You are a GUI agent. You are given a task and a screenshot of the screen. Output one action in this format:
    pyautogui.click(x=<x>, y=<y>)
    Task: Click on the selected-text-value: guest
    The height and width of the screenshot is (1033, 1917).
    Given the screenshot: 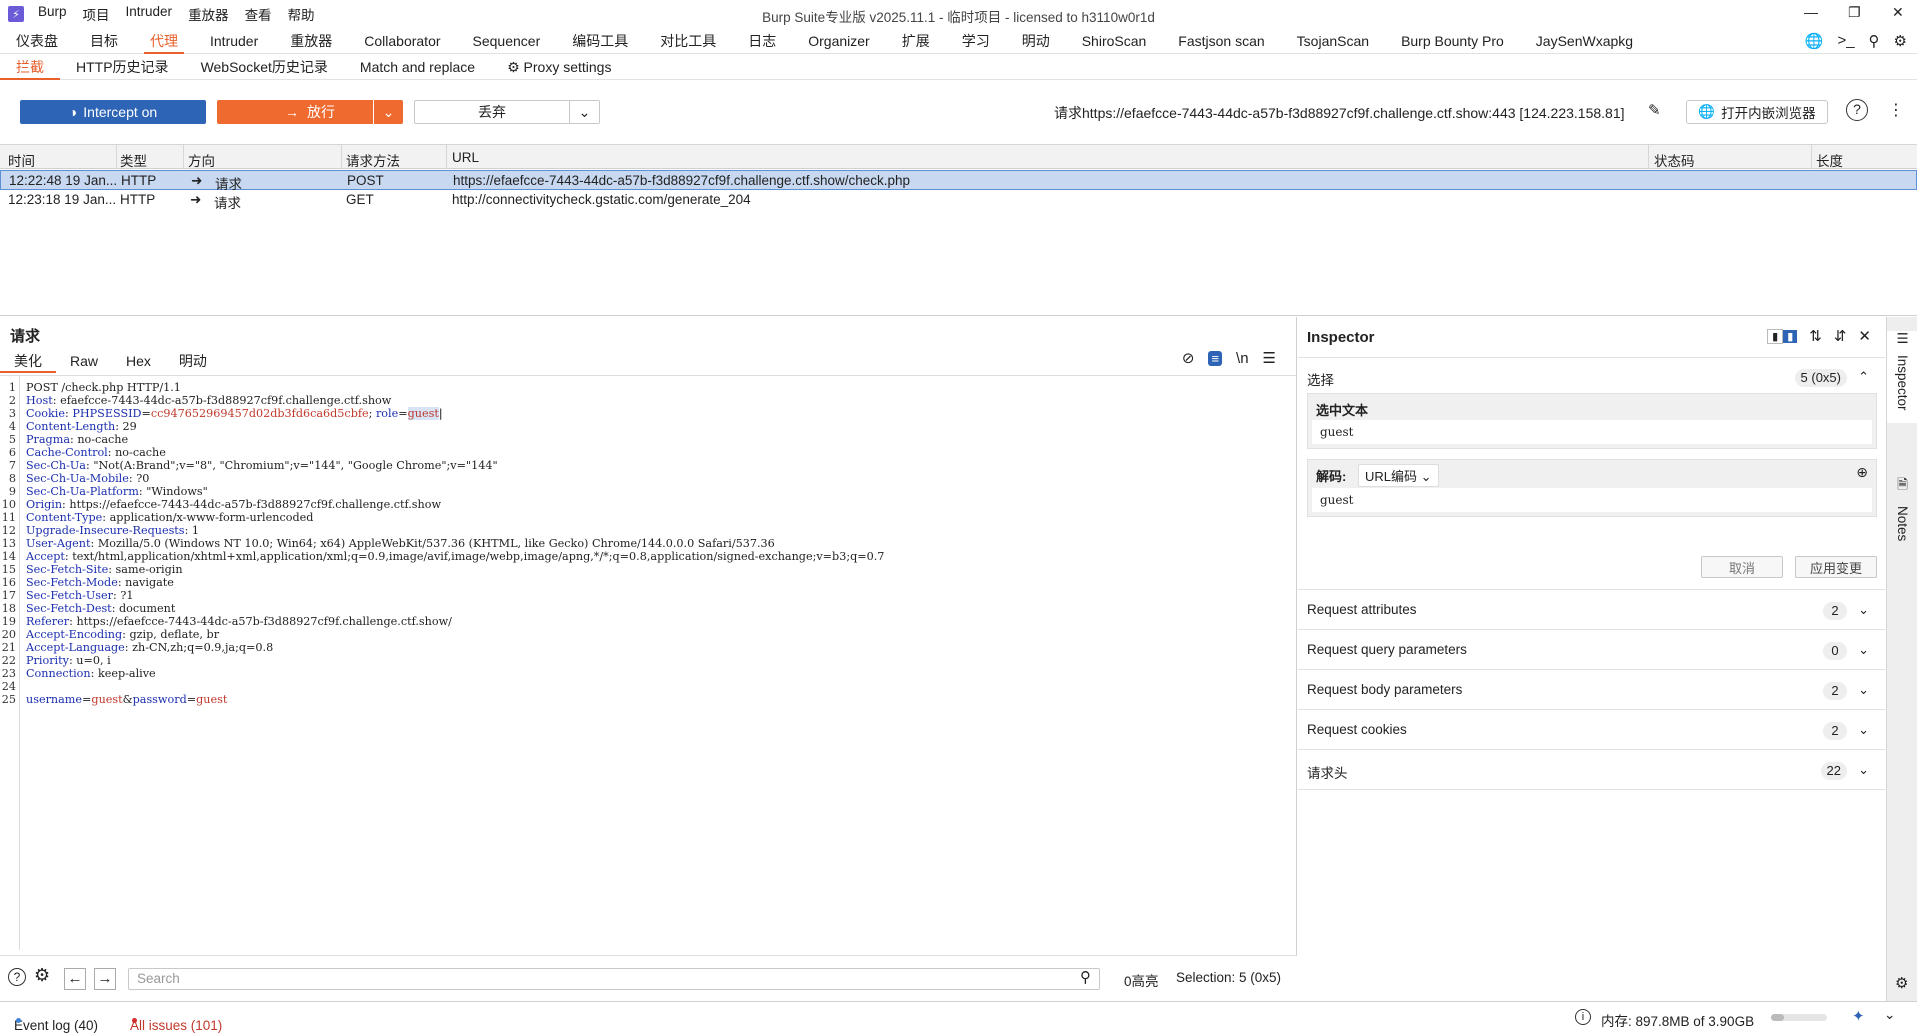 What is the action you would take?
    pyautogui.click(x=1592, y=432)
    